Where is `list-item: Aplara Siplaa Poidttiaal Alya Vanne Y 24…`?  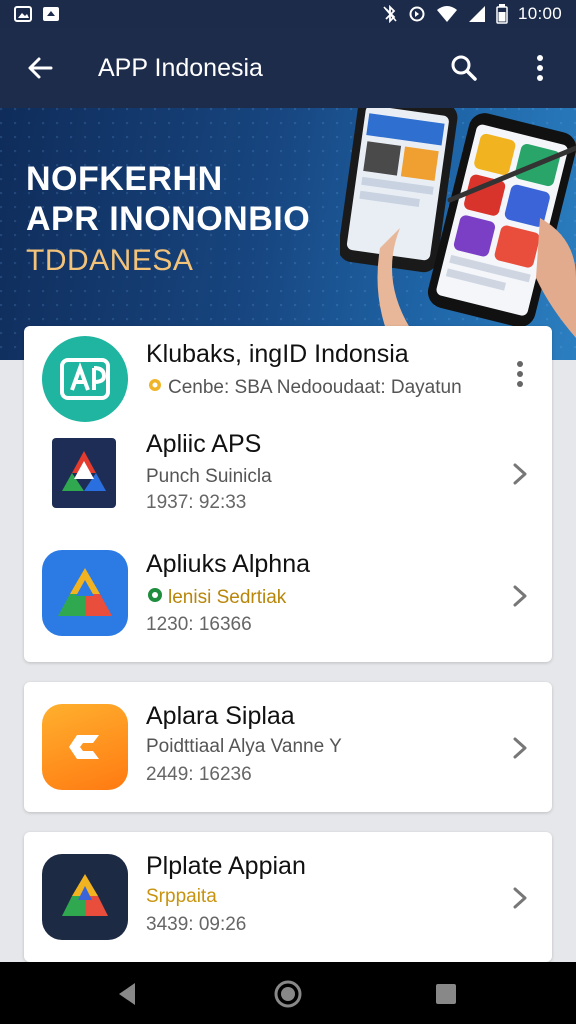
list-item: Aplara Siplaa Poidttiaal Alya Vanne Y 24… is located at coordinates (288, 747).